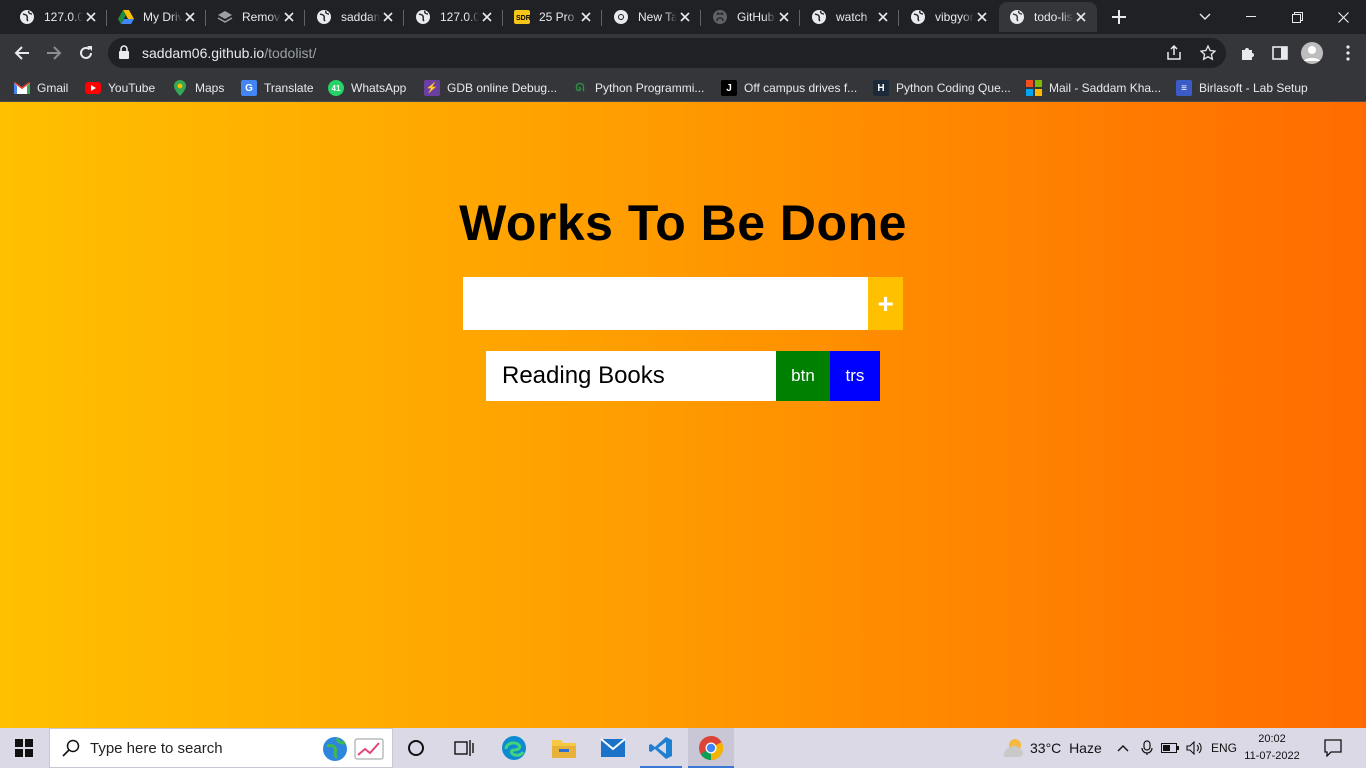  I want to click on puzzle-icon, so click(1248, 54).